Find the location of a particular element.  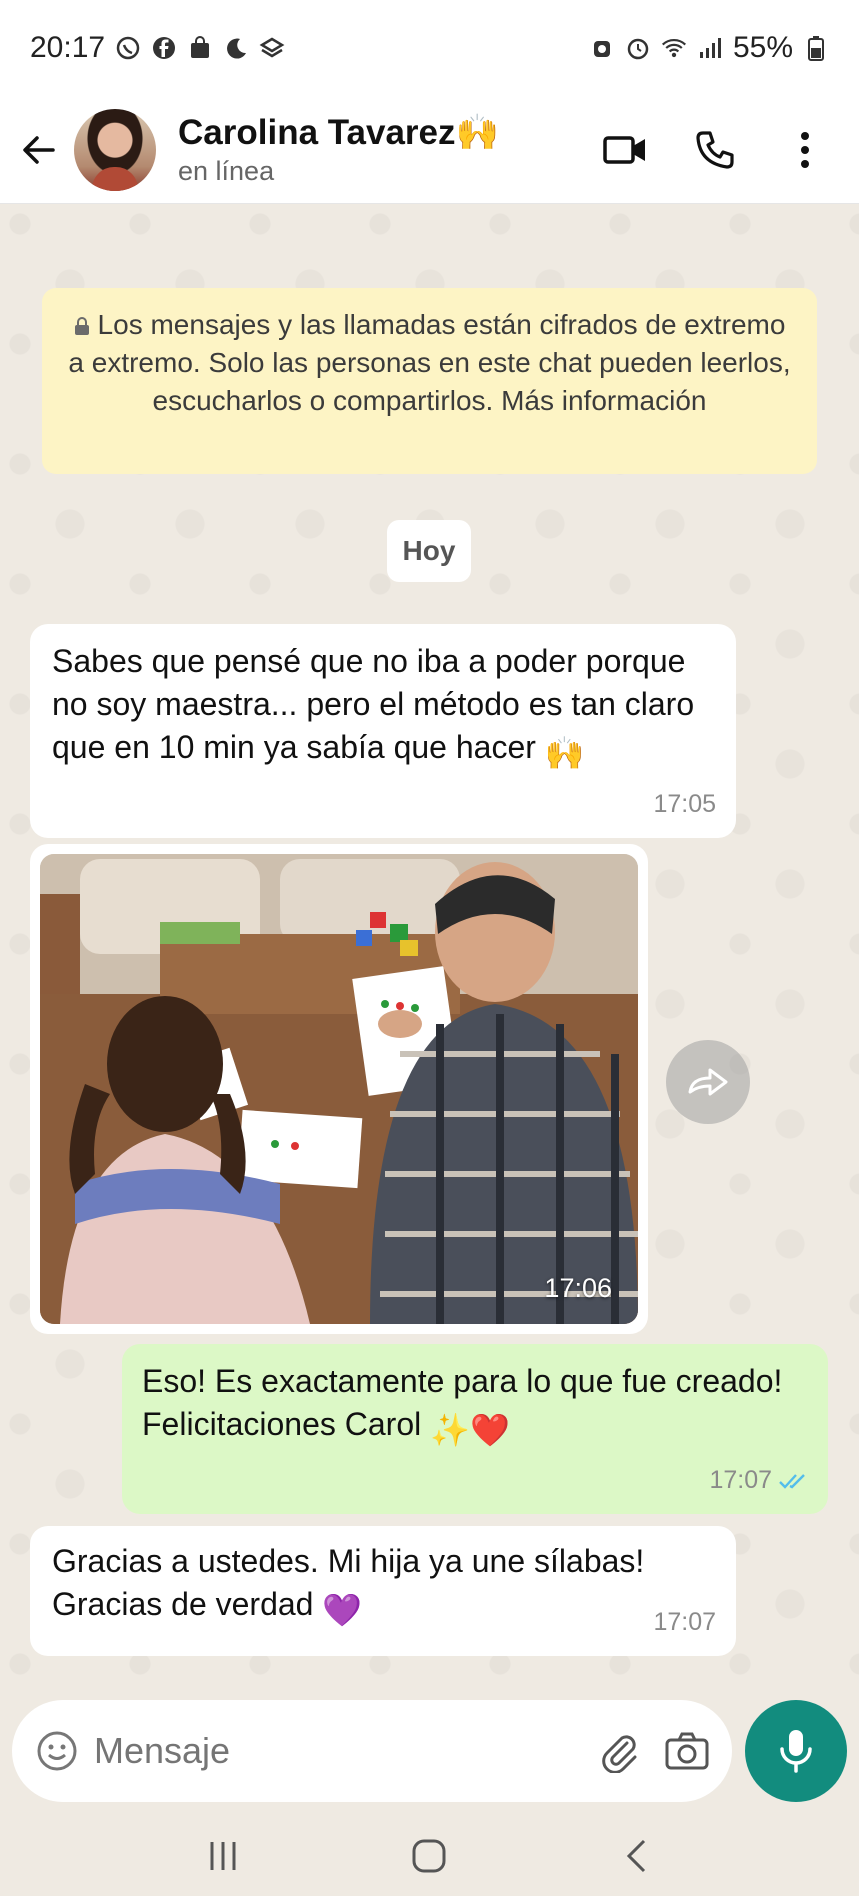

emoji-button is located at coordinates (57, 1751).